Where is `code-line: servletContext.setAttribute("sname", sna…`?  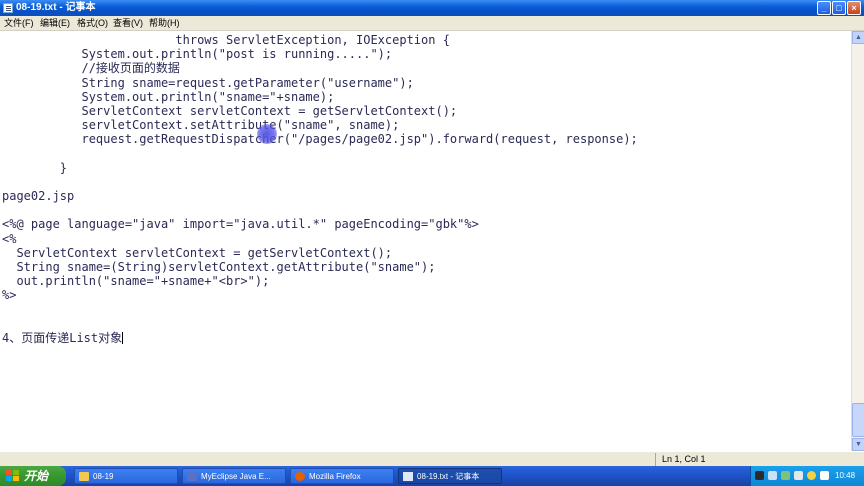 code-line: servletContext.setAttribute("sname", sna… is located at coordinates (201, 125).